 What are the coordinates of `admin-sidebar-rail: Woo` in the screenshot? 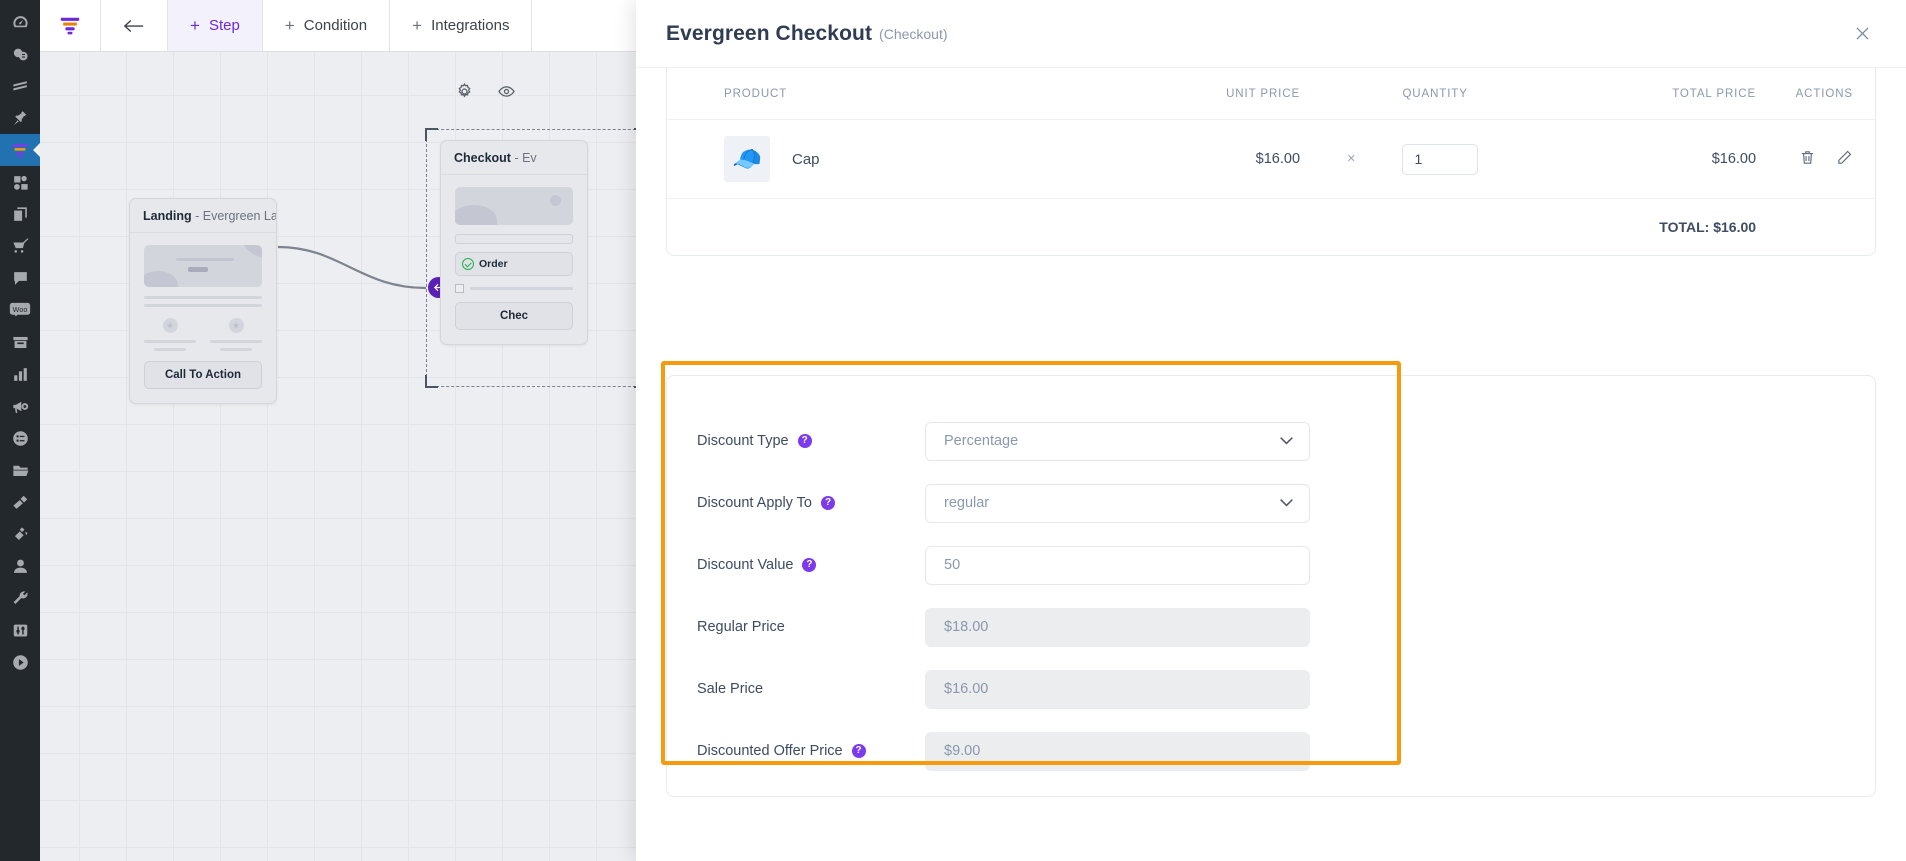 It's located at (20, 430).